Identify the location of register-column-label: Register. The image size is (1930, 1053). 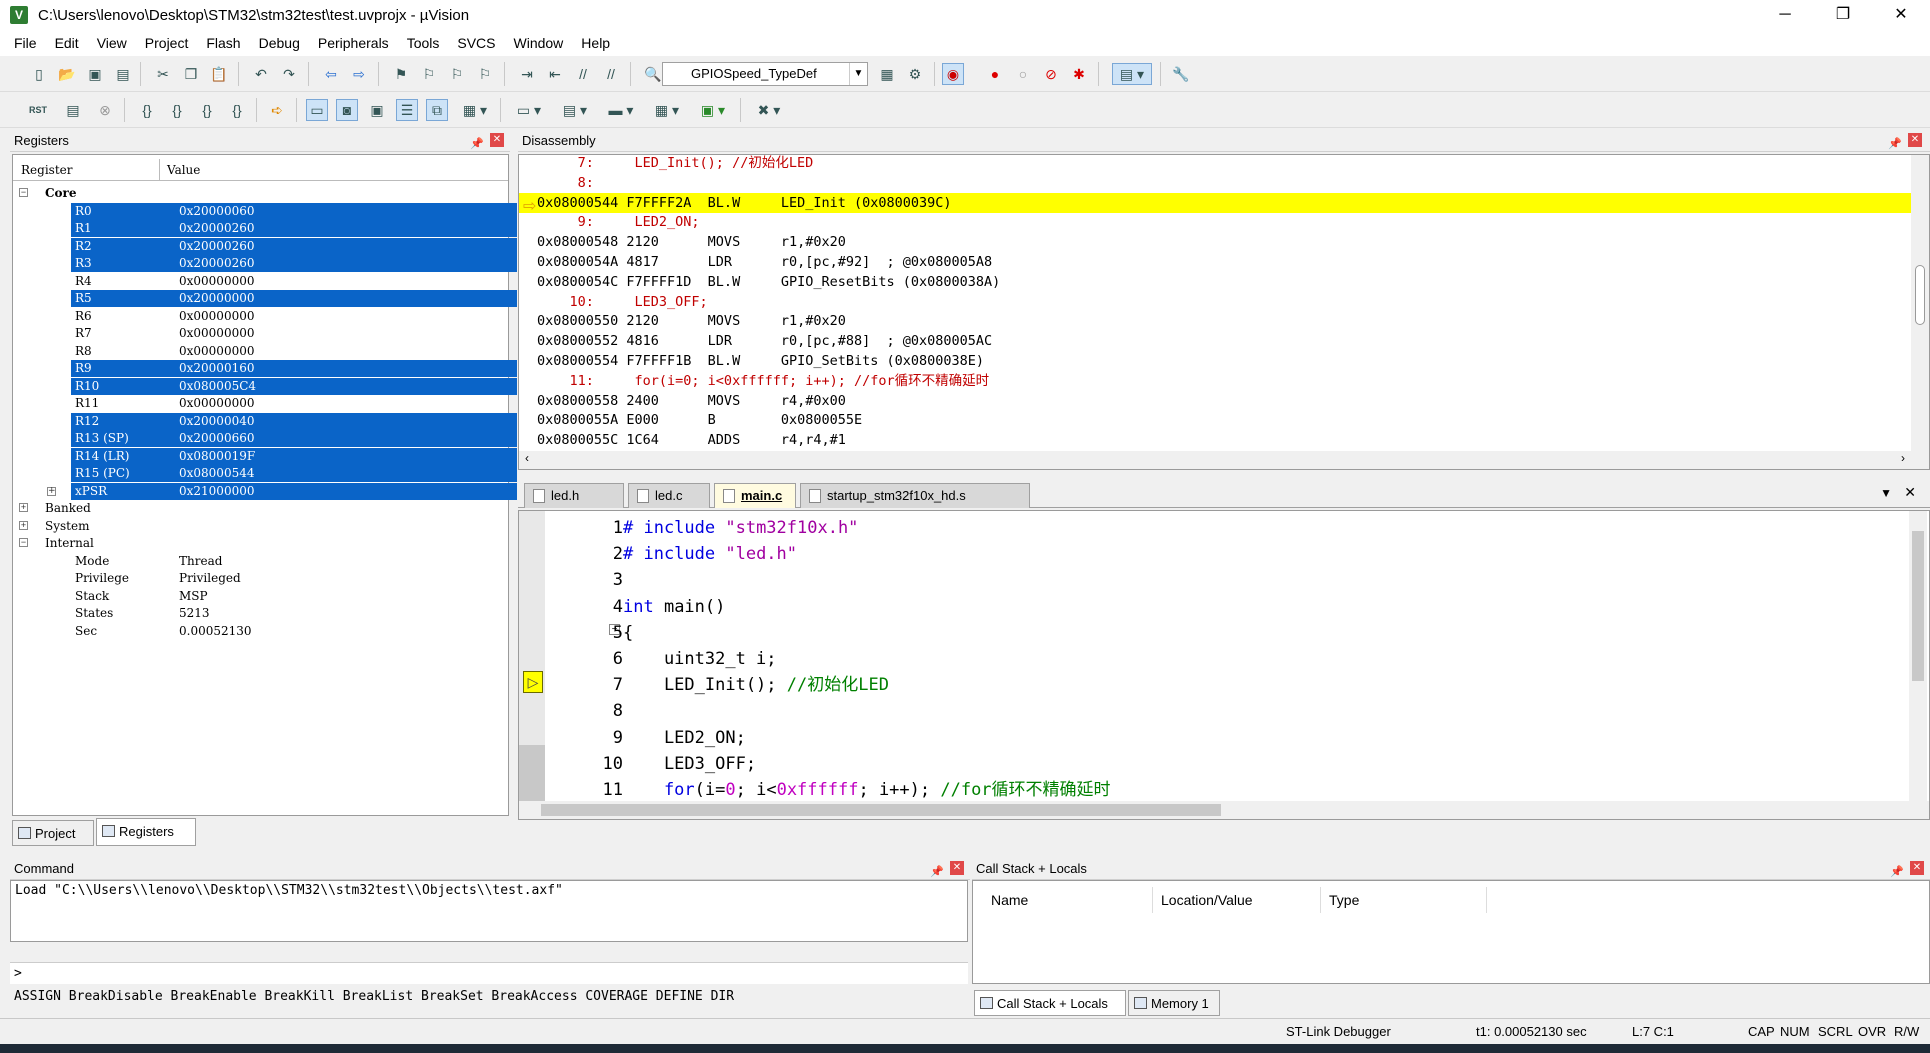
(46, 170).